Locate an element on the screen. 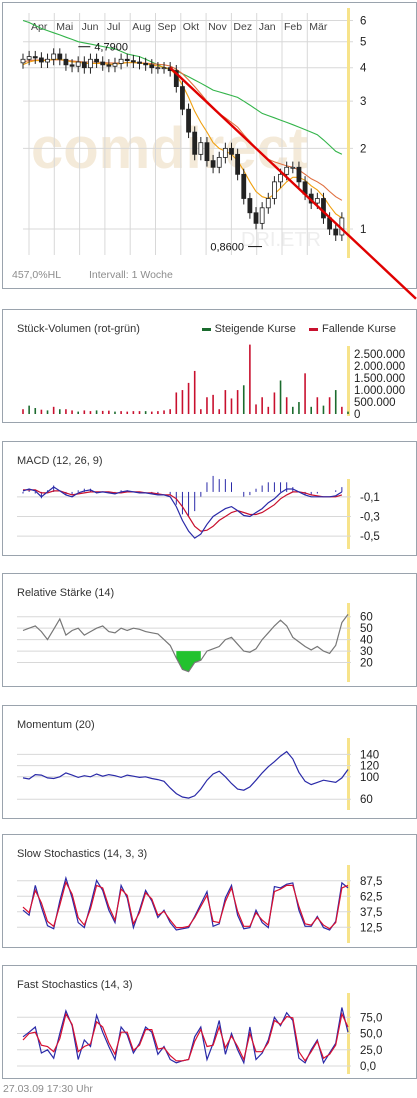 The height and width of the screenshot is (1098, 417). indicator-tick-label: 50,0 is located at coordinates (371, 1035).